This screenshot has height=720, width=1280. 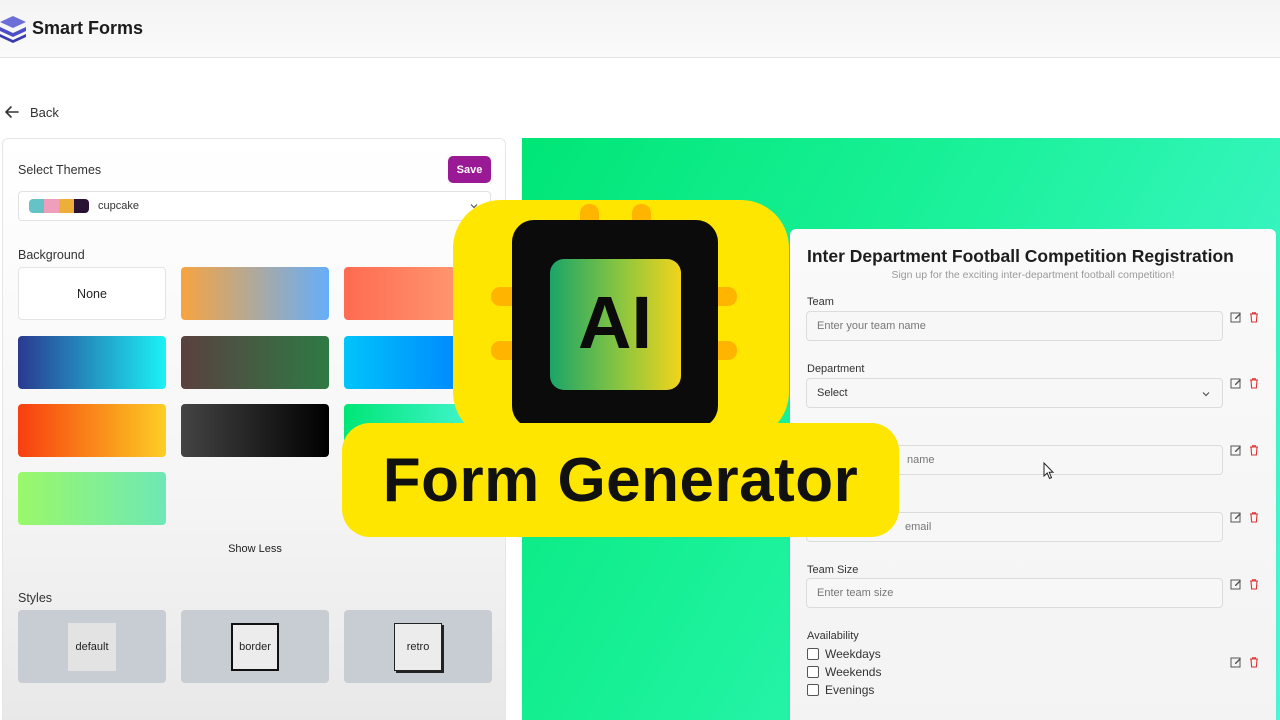 I want to click on team-size-label: Team Size, so click(x=833, y=570).